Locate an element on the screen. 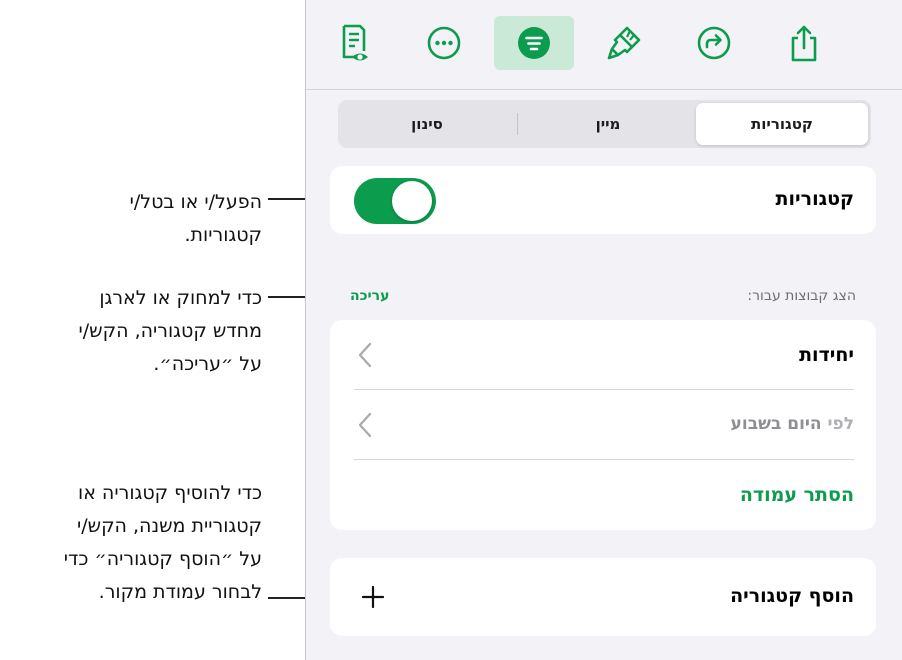  tab-filter: סינון is located at coordinates (427, 124).